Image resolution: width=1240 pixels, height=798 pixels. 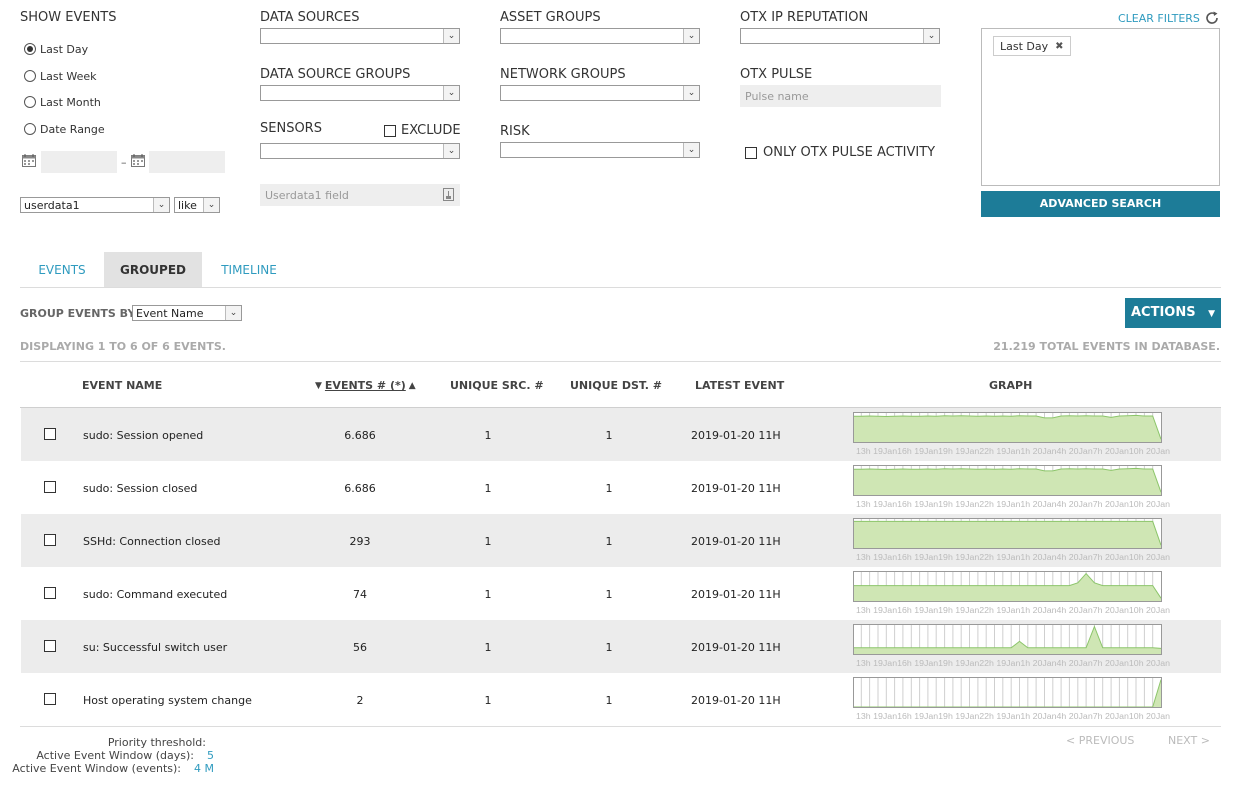 What do you see at coordinates (197, 205) in the screenshot?
I see `operator-select: like ⌄` at bounding box center [197, 205].